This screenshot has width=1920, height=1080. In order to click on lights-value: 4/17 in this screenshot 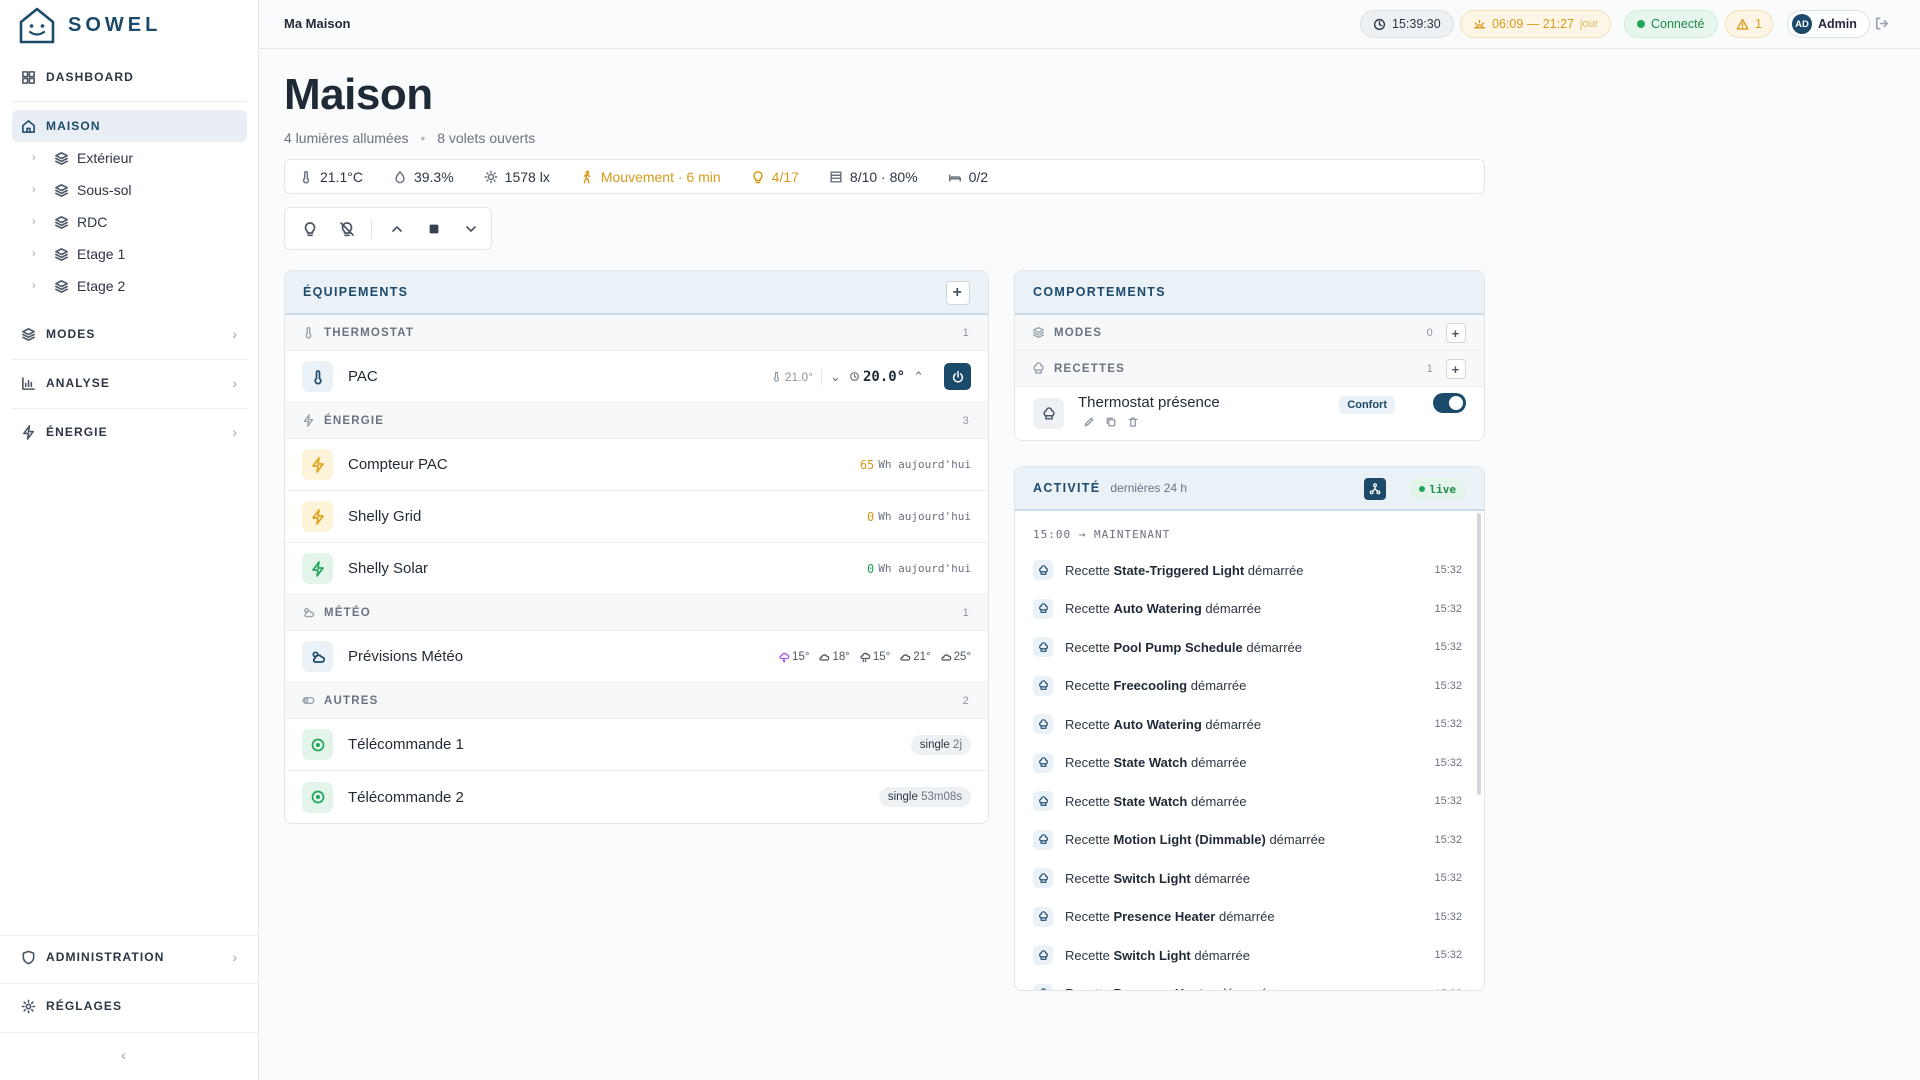, I will do `click(785, 176)`.